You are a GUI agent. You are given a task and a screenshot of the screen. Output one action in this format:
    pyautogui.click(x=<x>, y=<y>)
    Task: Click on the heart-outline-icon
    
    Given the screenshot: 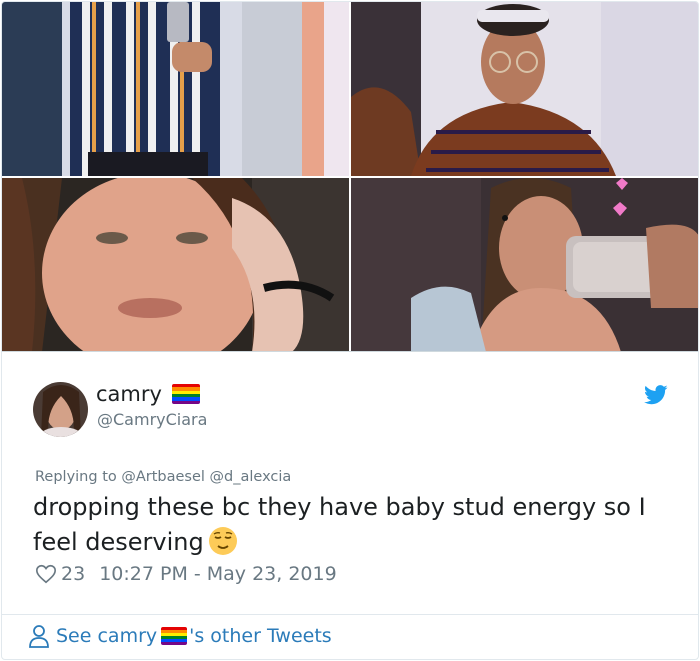 What is the action you would take?
    pyautogui.click(x=46, y=574)
    